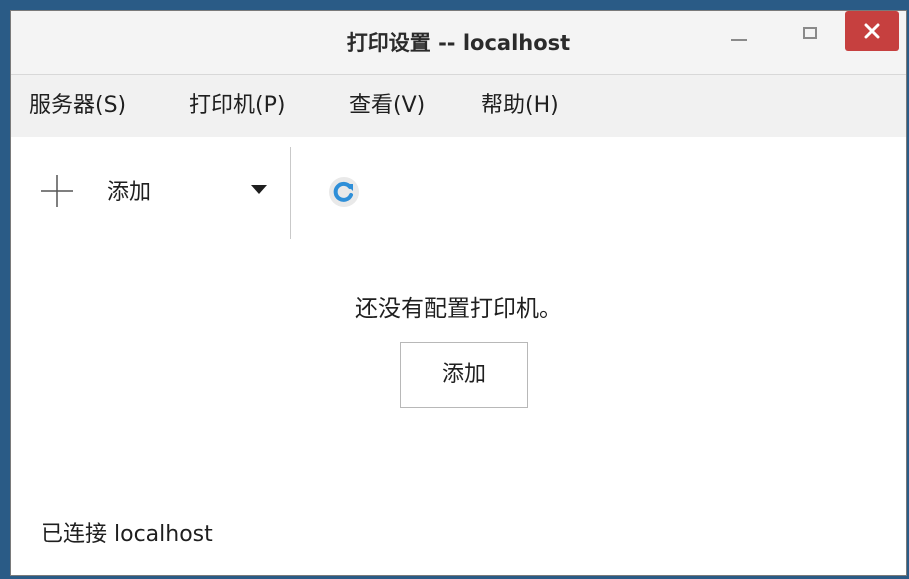 The height and width of the screenshot is (579, 909). Describe the element at coordinates (259, 189) in the screenshot. I see `dropdown-arrow-icon` at that location.